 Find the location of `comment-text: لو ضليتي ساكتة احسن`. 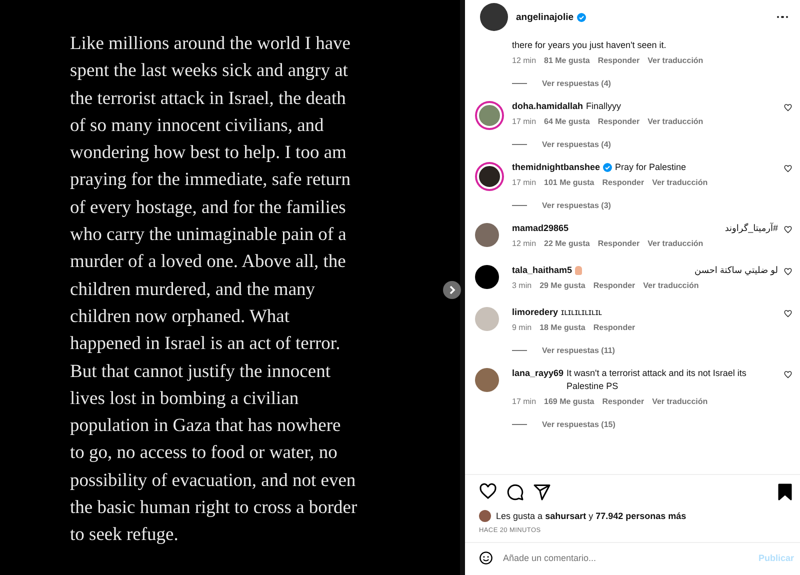

comment-text: لو ضليتي ساكتة احسن is located at coordinates (735, 270).